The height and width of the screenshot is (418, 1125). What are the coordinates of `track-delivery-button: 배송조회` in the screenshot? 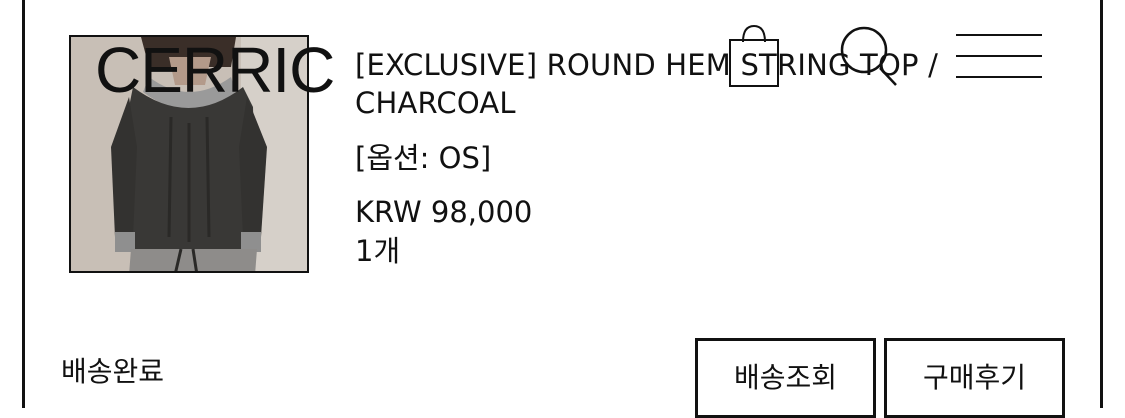 It's located at (785, 378).